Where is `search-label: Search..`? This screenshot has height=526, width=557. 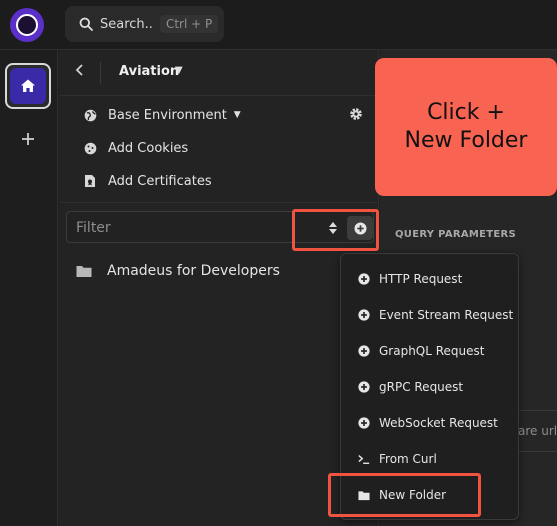 search-label: Search.. is located at coordinates (126, 24).